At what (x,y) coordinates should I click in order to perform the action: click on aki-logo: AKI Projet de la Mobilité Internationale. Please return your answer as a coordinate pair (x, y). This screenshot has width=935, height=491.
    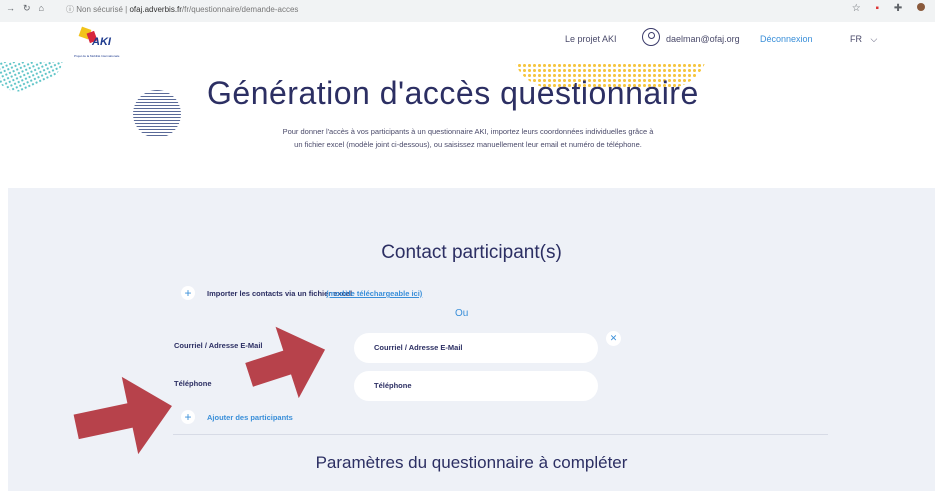
    Looking at the image, I should click on (97, 42).